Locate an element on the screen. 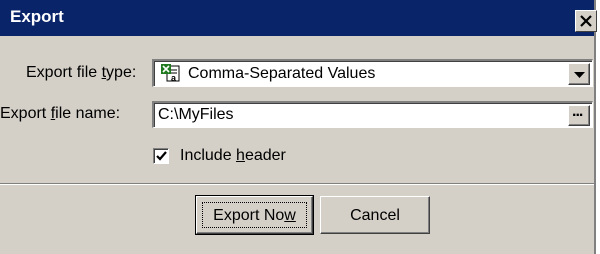  dialog-title: Export is located at coordinates (37, 16).